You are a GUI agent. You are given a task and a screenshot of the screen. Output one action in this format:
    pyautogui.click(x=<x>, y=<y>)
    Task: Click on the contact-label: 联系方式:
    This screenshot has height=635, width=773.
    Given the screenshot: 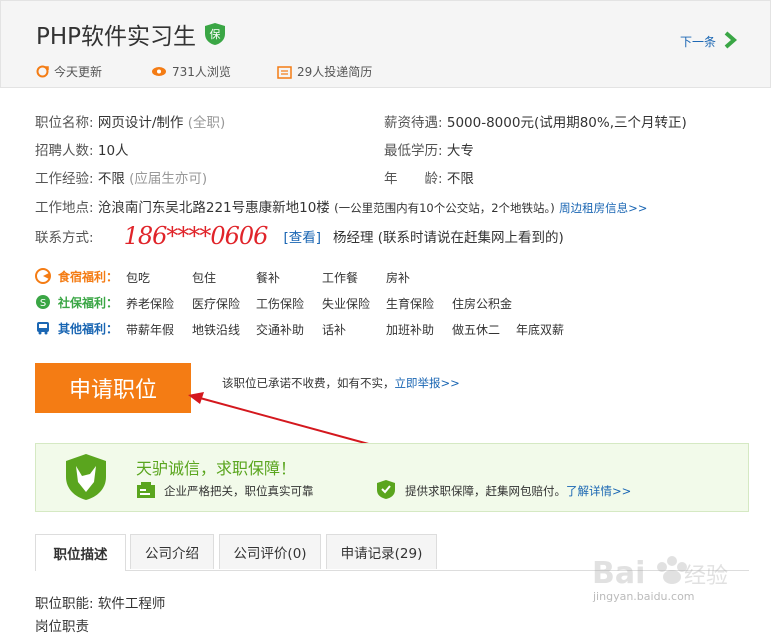 What is the action you would take?
    pyautogui.click(x=64, y=238)
    